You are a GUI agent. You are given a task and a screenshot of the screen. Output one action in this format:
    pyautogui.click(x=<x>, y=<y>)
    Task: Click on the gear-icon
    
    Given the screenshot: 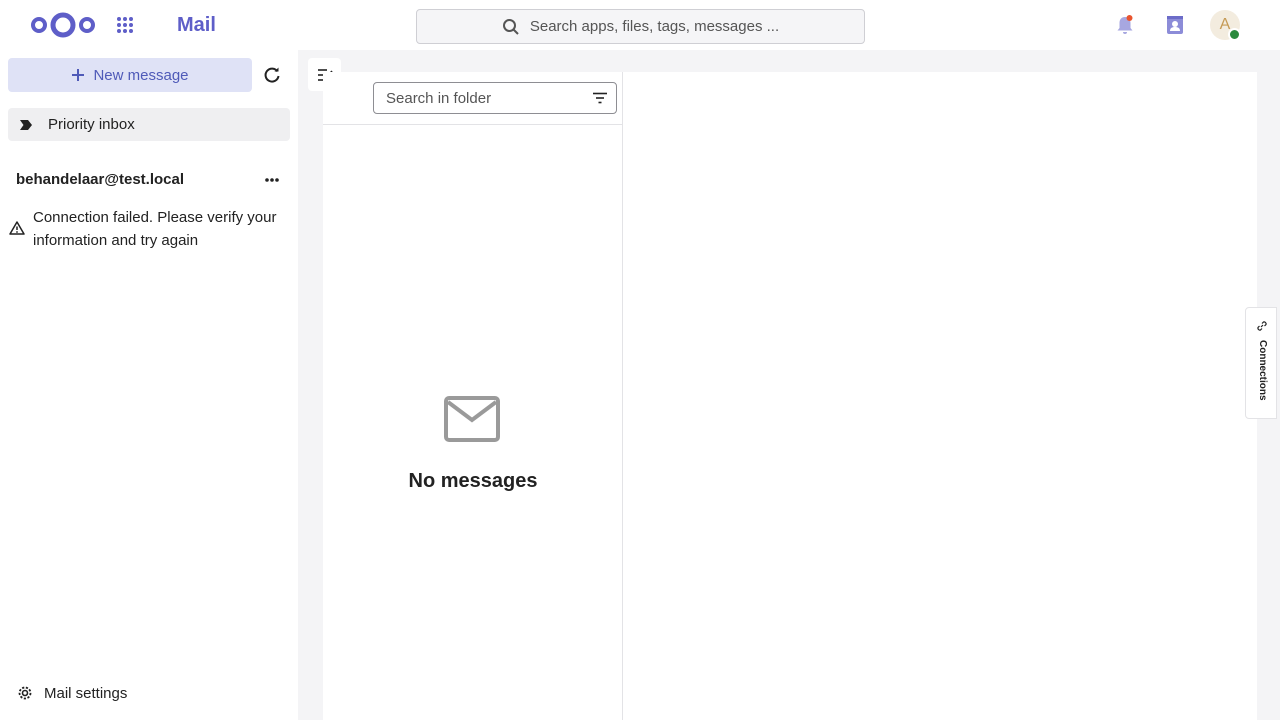 What is the action you would take?
    pyautogui.click(x=25, y=693)
    